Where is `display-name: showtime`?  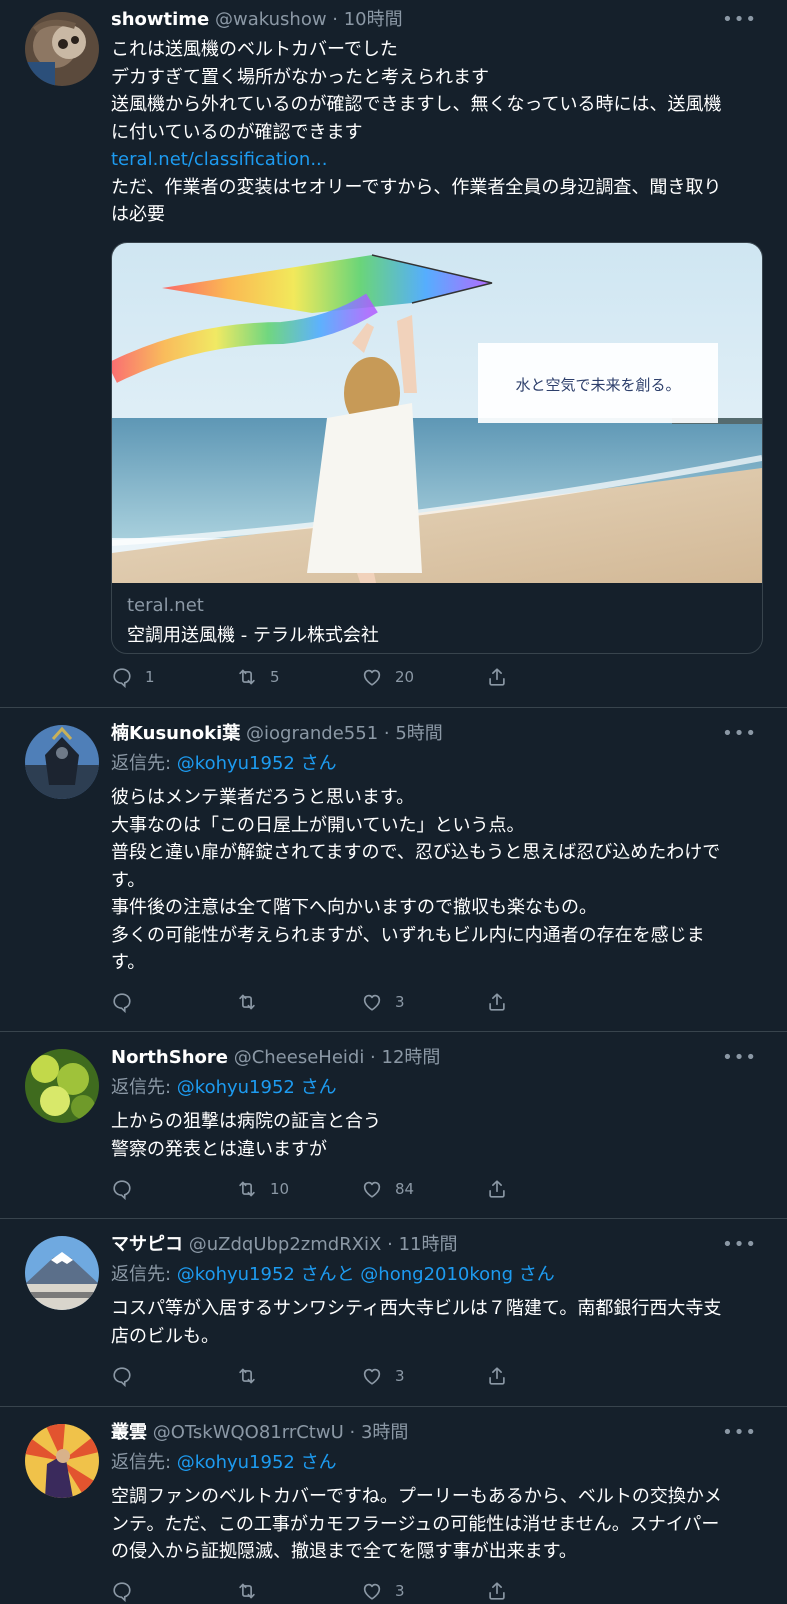 display-name: showtime is located at coordinates (160, 19).